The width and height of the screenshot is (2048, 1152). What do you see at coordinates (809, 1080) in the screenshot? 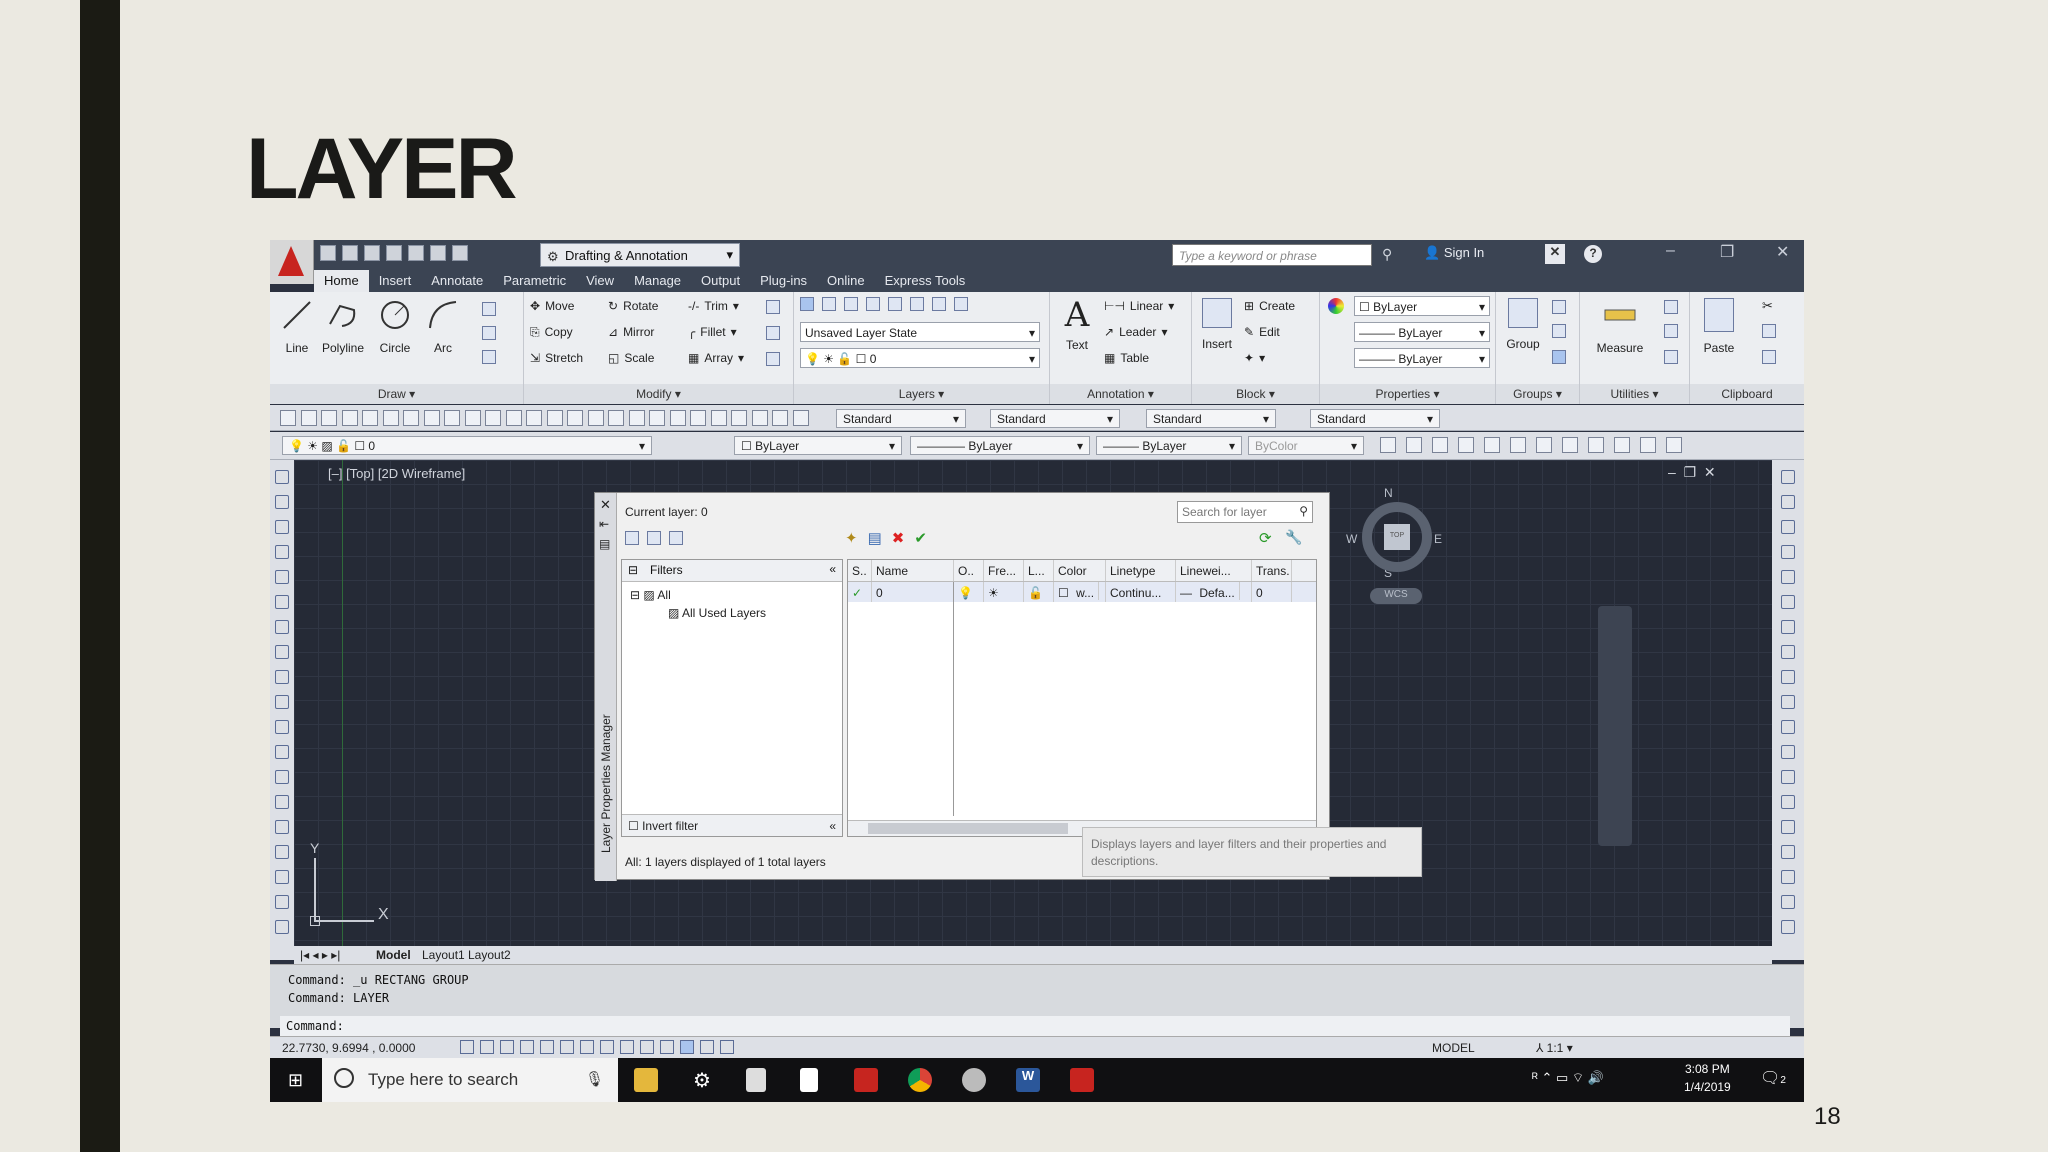
I see `notepad-icon` at bounding box center [809, 1080].